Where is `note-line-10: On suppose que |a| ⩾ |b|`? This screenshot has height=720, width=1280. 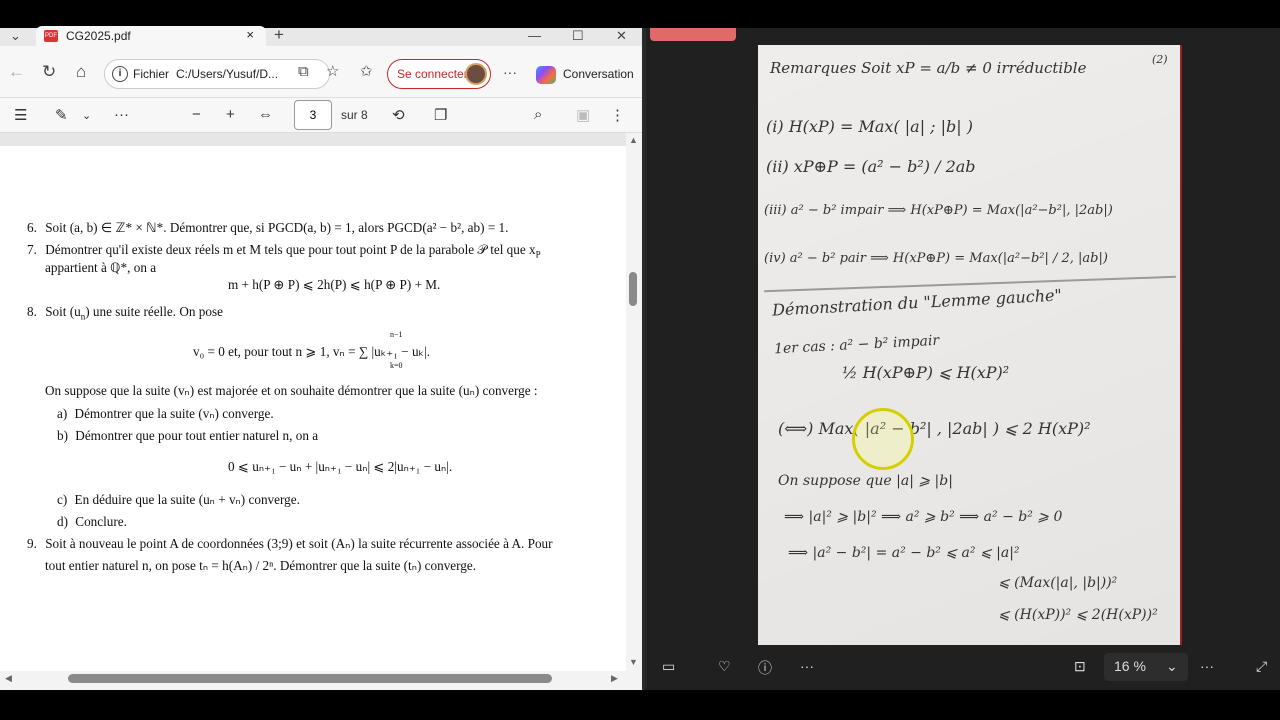 note-line-10: On suppose que |a| ⩾ |b| is located at coordinates (865, 481).